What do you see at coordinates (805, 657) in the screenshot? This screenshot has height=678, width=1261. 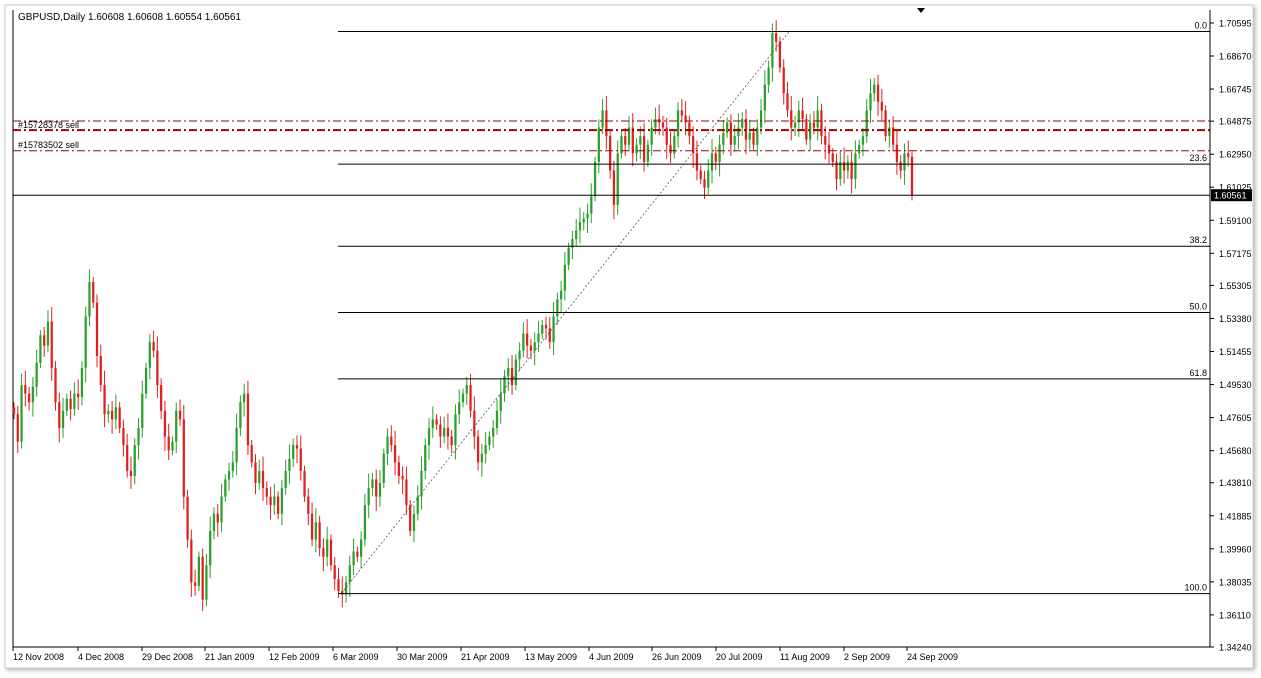 I see `time-tick-label: 11 Aug 2009` at bounding box center [805, 657].